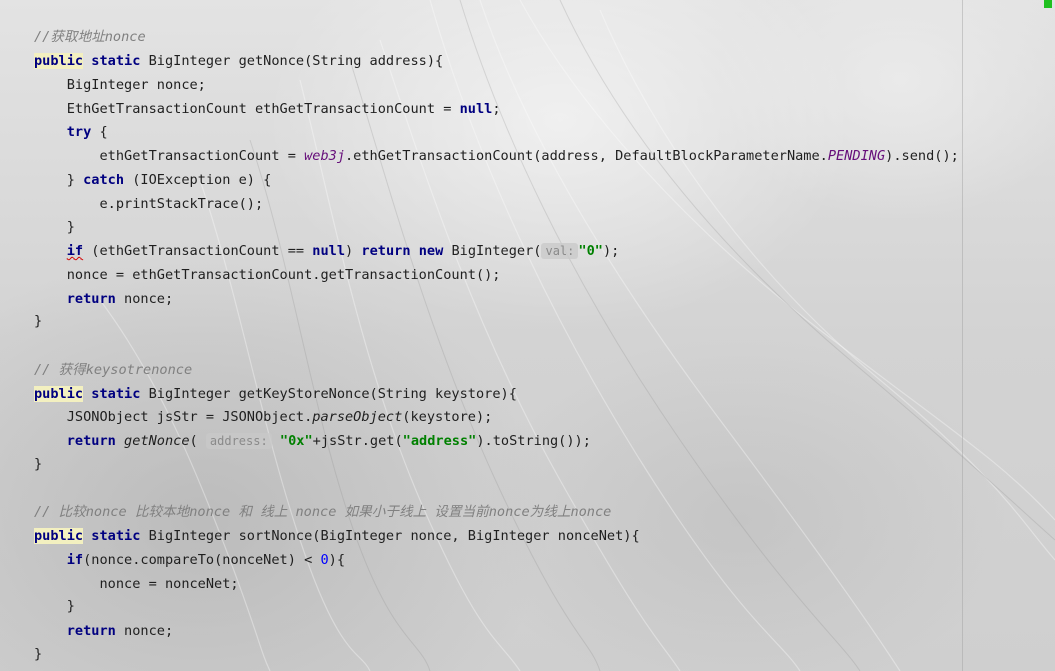  Describe the element at coordinates (439, 441) in the screenshot. I see `string-literal: "address"` at that location.